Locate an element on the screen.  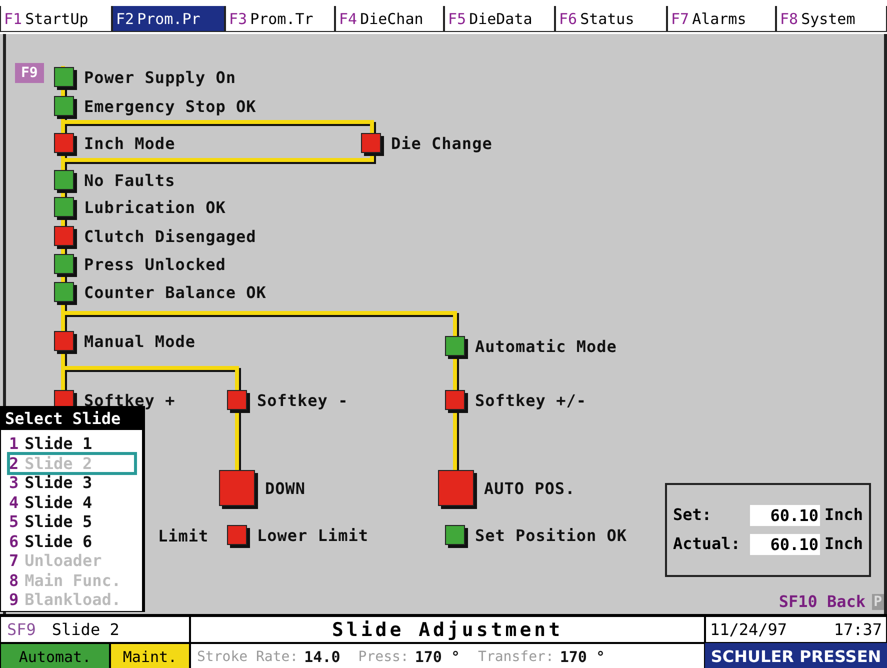
menu-item: 2 Slide 2 is located at coordinates (72, 463).